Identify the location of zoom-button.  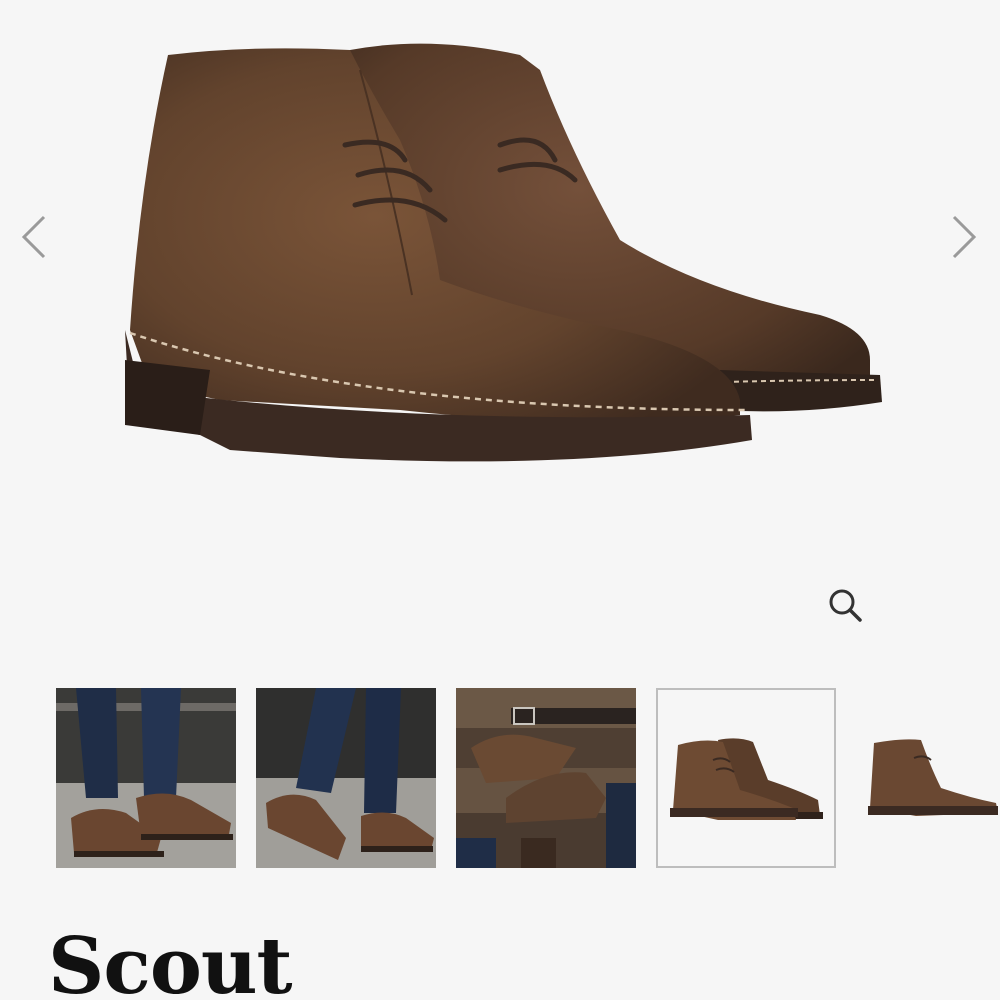
(846, 606).